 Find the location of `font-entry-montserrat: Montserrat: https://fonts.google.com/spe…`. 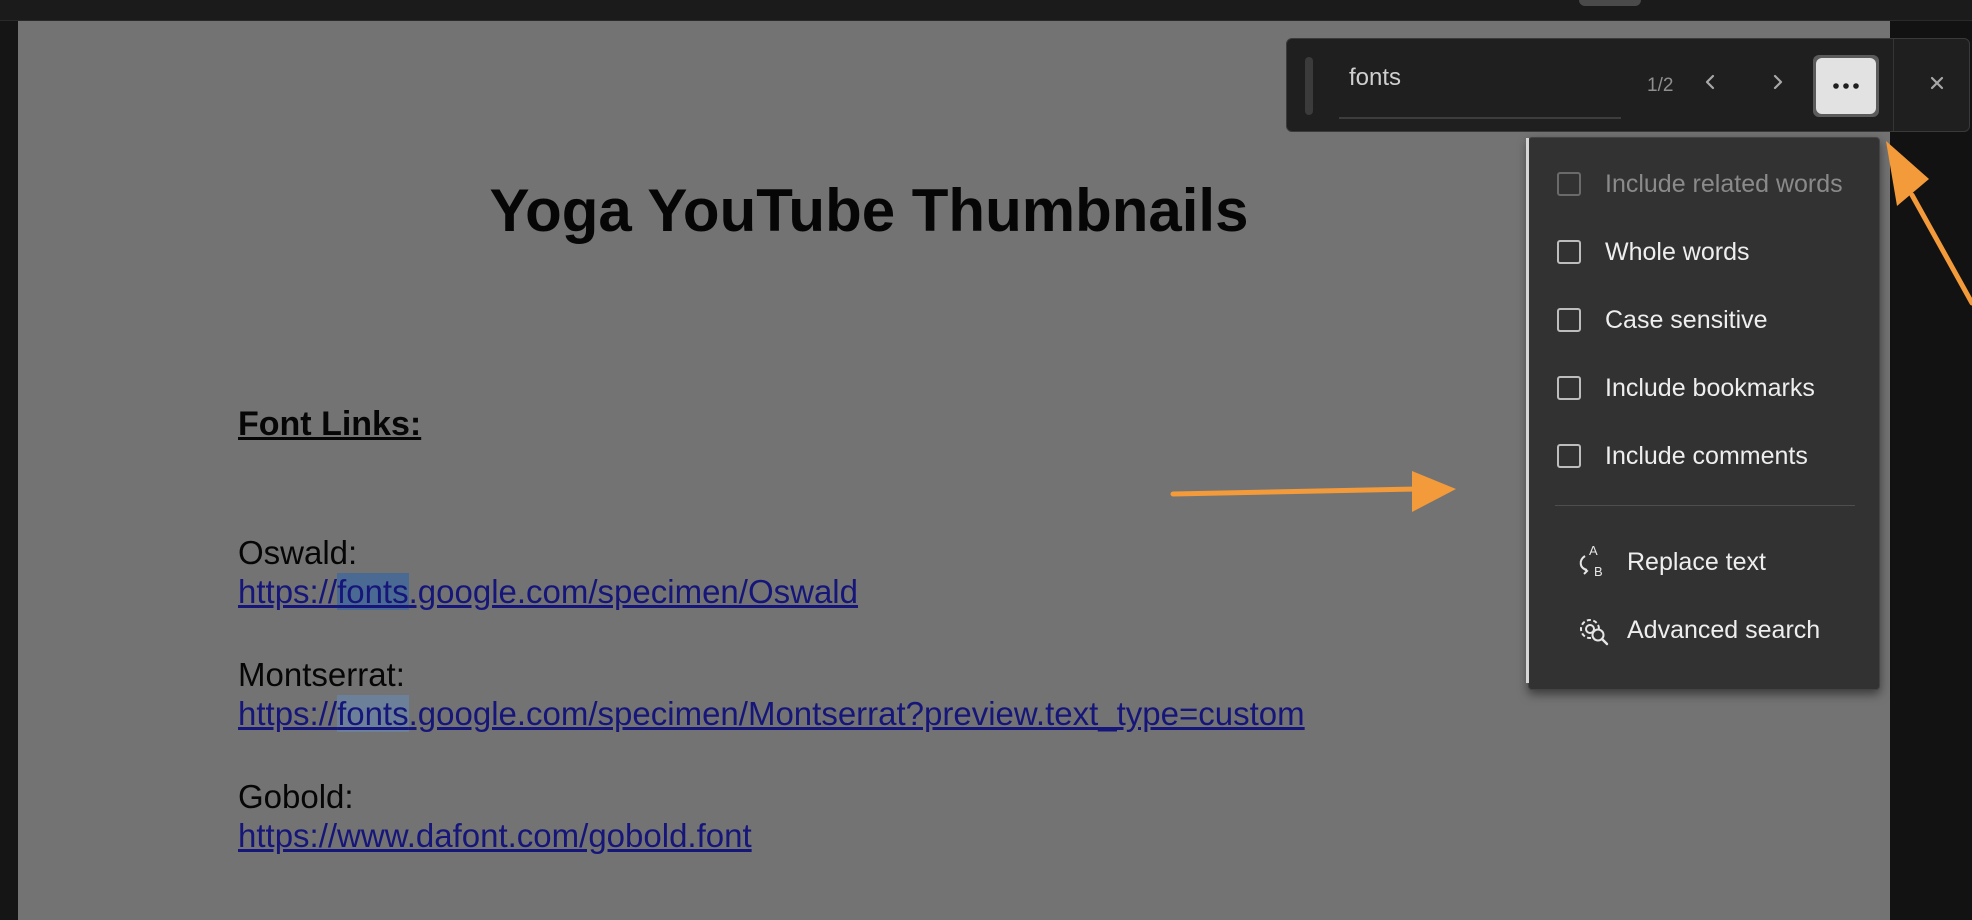

font-entry-montserrat: Montserrat: https://fonts.google.com/spe… is located at coordinates (988, 696).